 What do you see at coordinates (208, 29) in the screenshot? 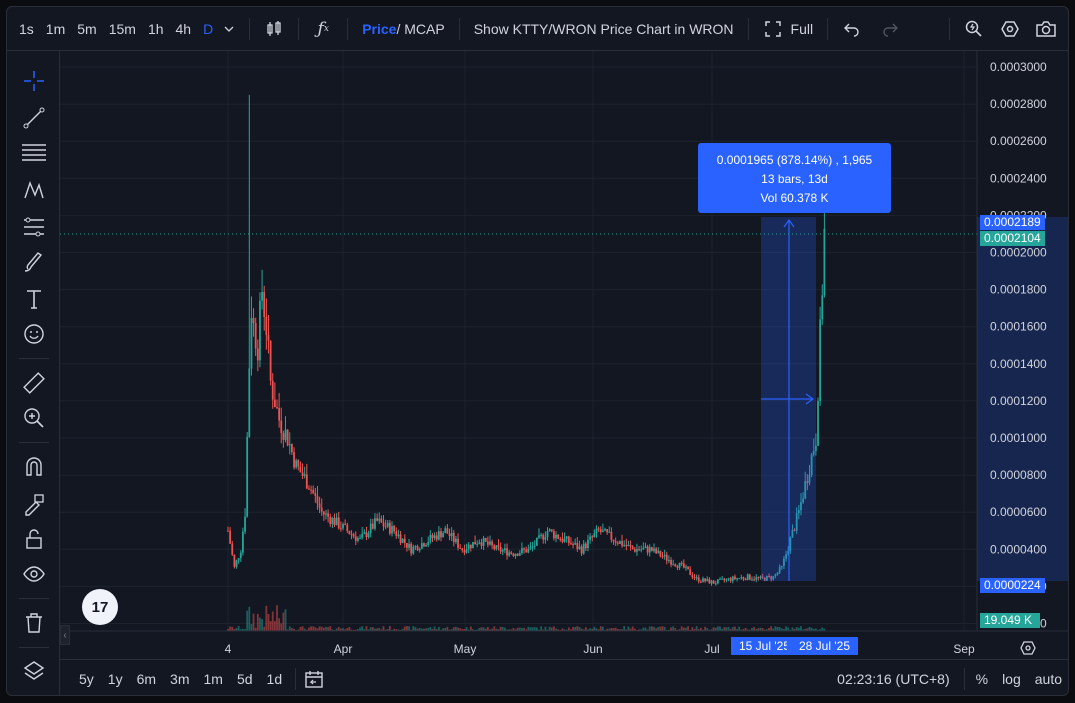
I see `timeframe-d: D` at bounding box center [208, 29].